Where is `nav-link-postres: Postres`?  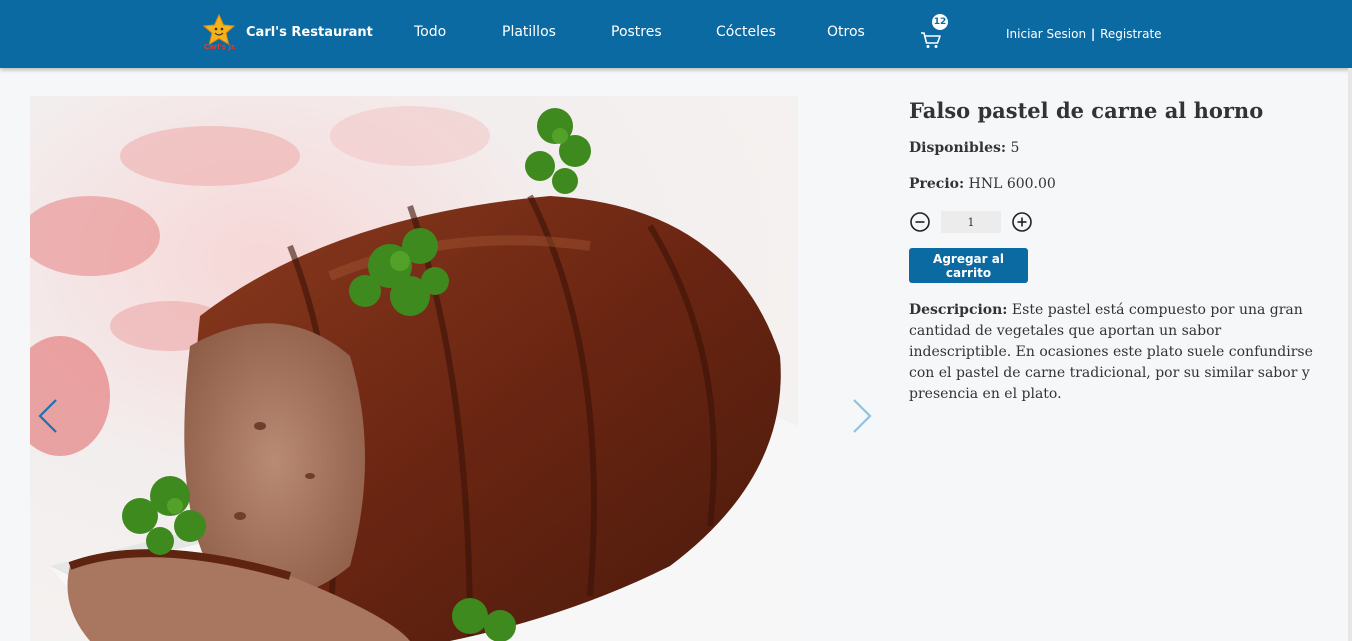 nav-link-postres: Postres is located at coordinates (636, 32).